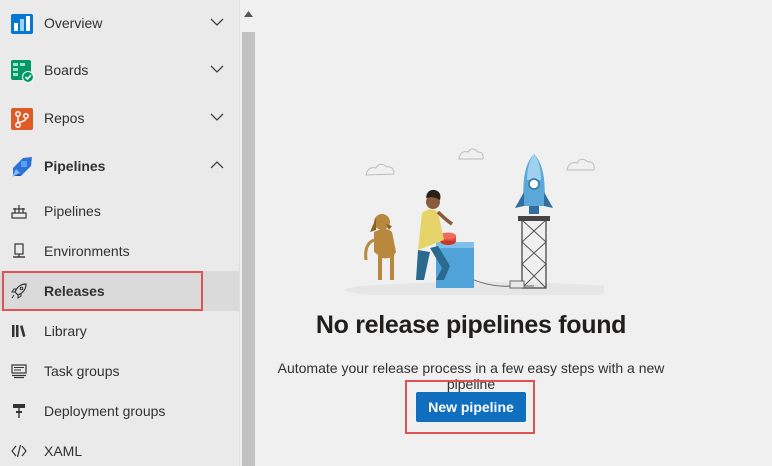 The width and height of the screenshot is (772, 466). Describe the element at coordinates (66, 70) in the screenshot. I see `nav-boards-label: Boards` at that location.